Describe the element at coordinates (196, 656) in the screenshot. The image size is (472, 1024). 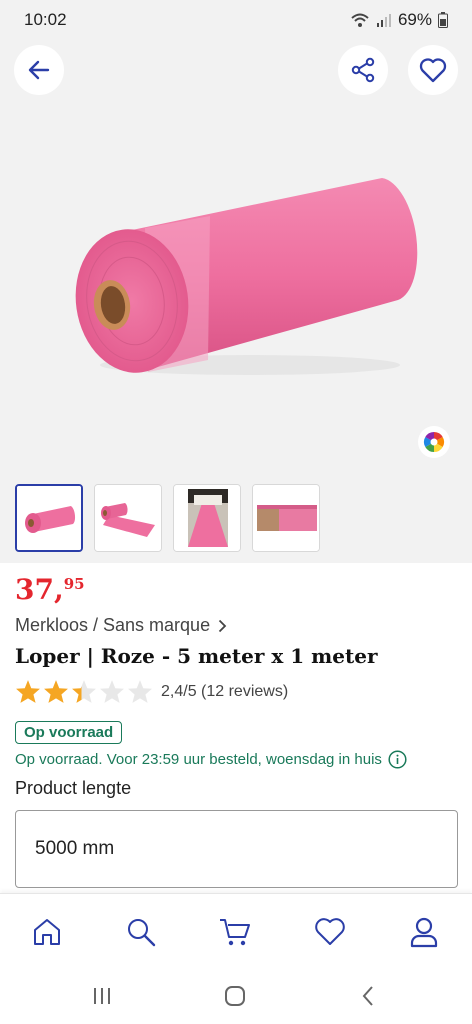
I see `product-title: Loper | Roze - 5 meter x 1 meter` at that location.